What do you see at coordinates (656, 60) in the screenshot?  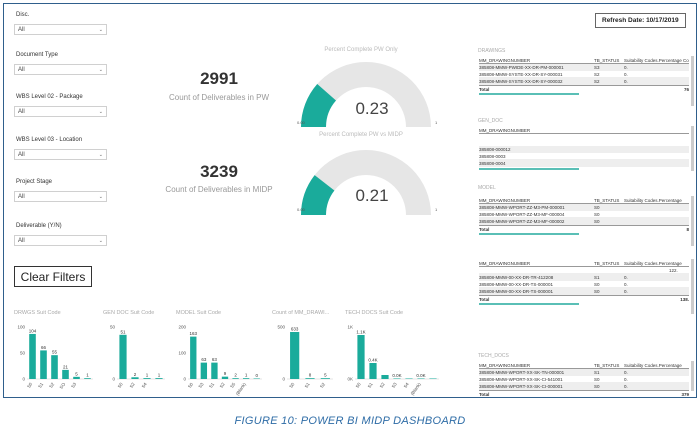 I see `column-header: Suitability Codes.Percentage Complete` at bounding box center [656, 60].